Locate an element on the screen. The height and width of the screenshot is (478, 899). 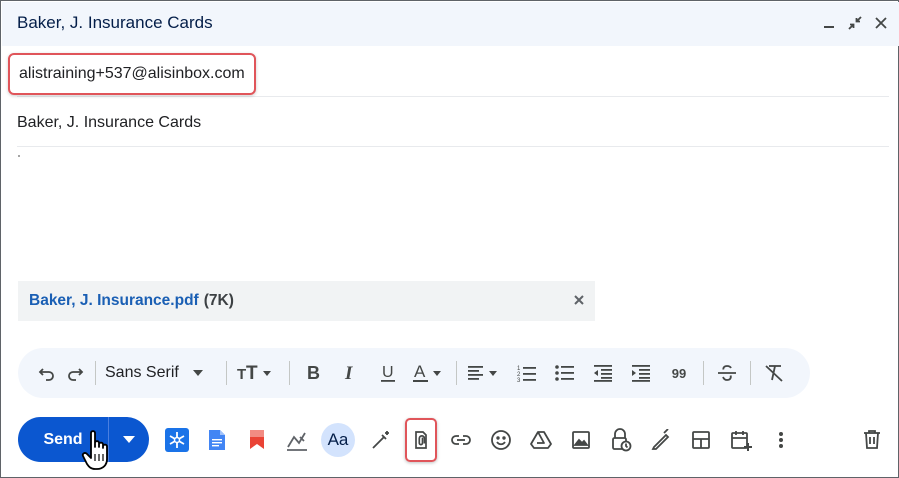
quote-glyph: 99 is located at coordinates (679, 373).